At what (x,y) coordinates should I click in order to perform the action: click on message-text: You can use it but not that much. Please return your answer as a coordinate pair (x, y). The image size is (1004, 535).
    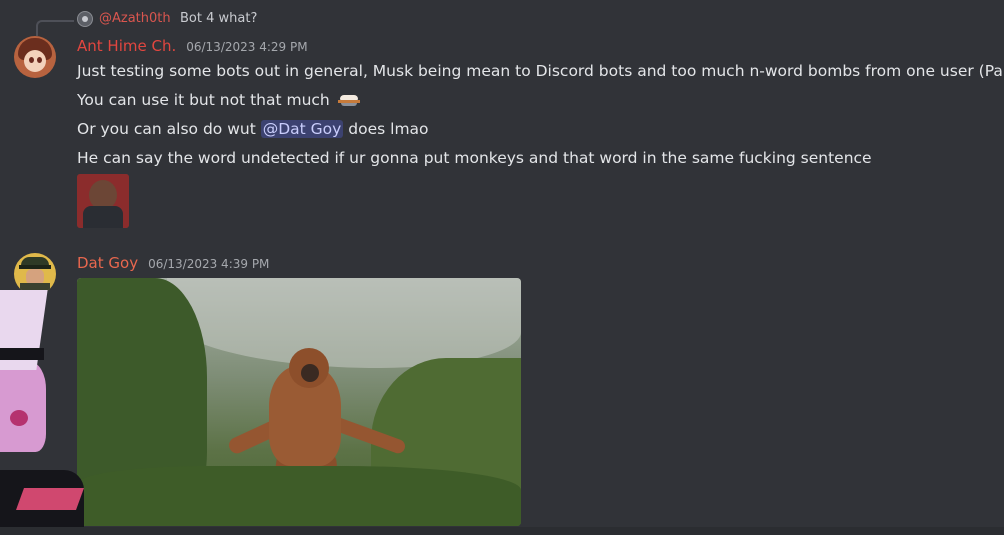
    Looking at the image, I should click on (218, 100).